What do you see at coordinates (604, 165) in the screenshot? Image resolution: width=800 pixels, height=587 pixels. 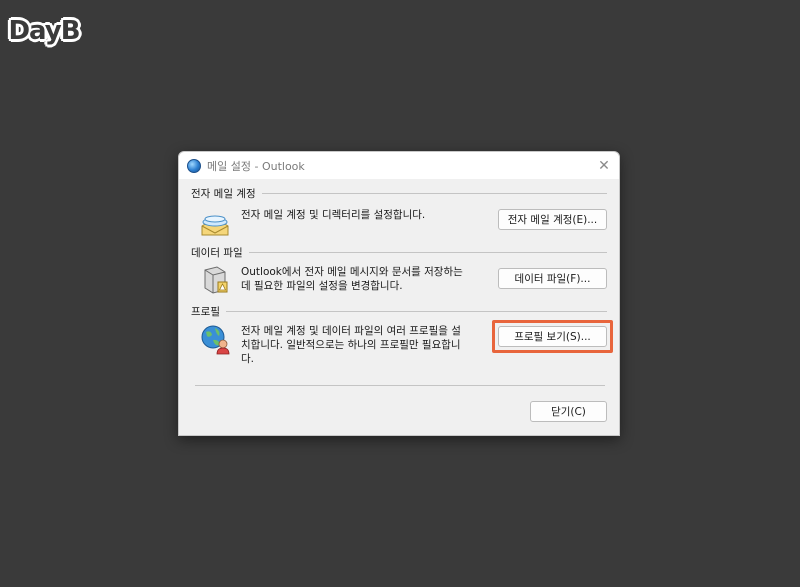 I see `close-window-button: ✕` at bounding box center [604, 165].